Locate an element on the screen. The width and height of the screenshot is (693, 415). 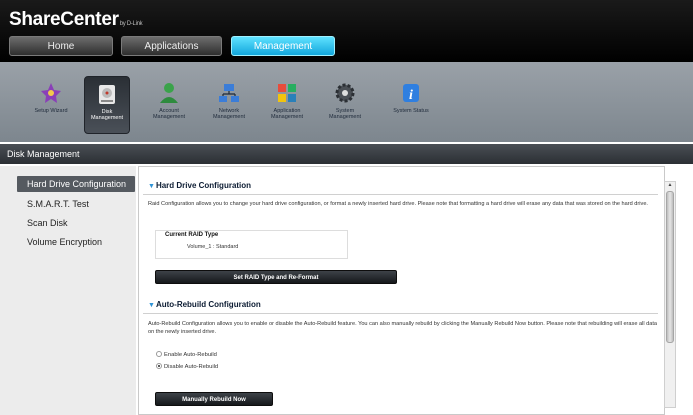
tab-applications: Applications is located at coordinates (171, 46).